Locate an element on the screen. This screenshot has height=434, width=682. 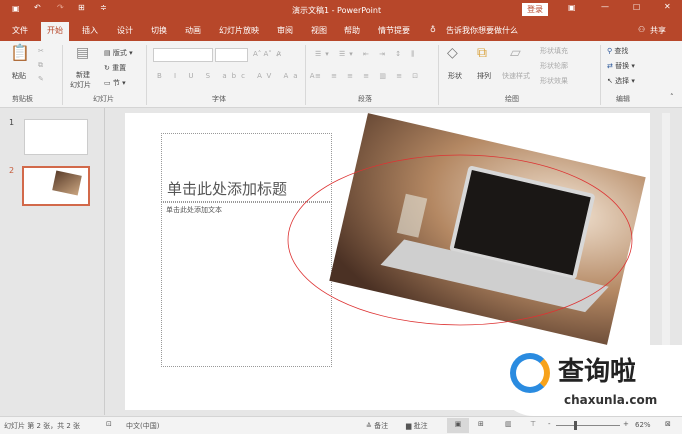
zoom-level: 62% is located at coordinates (643, 425).